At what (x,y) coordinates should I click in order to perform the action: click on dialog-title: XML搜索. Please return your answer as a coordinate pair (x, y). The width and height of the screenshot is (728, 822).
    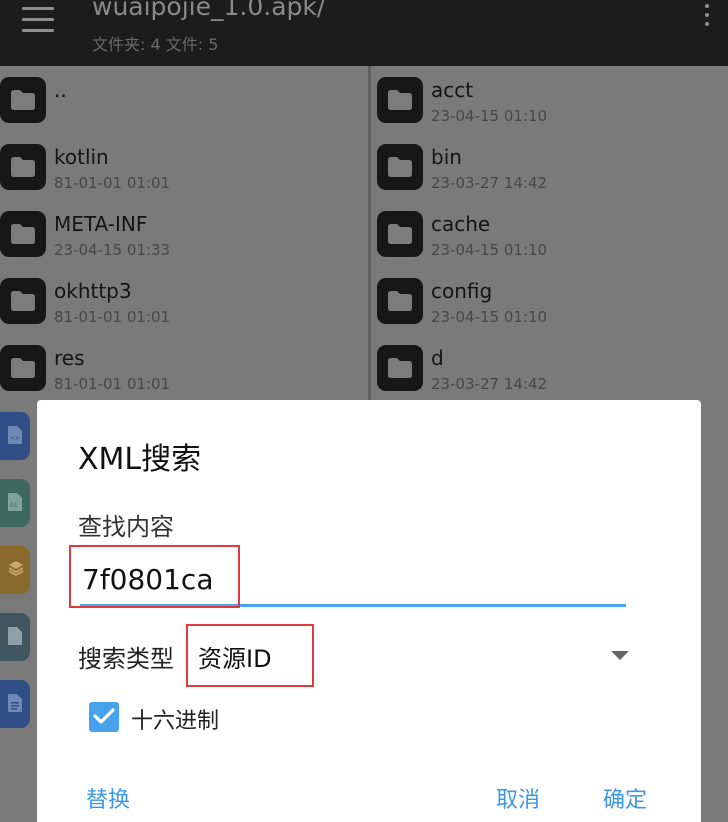
    Looking at the image, I should click on (140, 459).